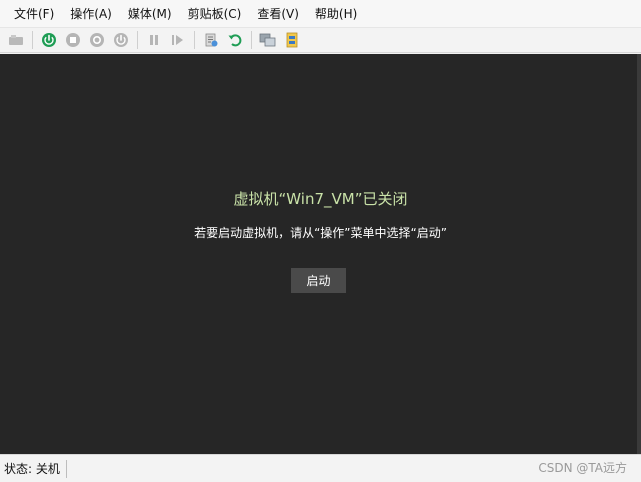  Describe the element at coordinates (49, 40) in the screenshot. I see `power-on-icon` at that location.